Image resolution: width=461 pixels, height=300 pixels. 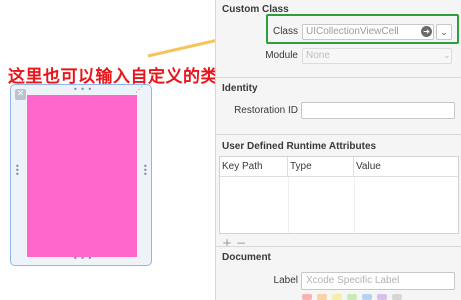 I want to click on module-field: None, so click(x=377, y=56).